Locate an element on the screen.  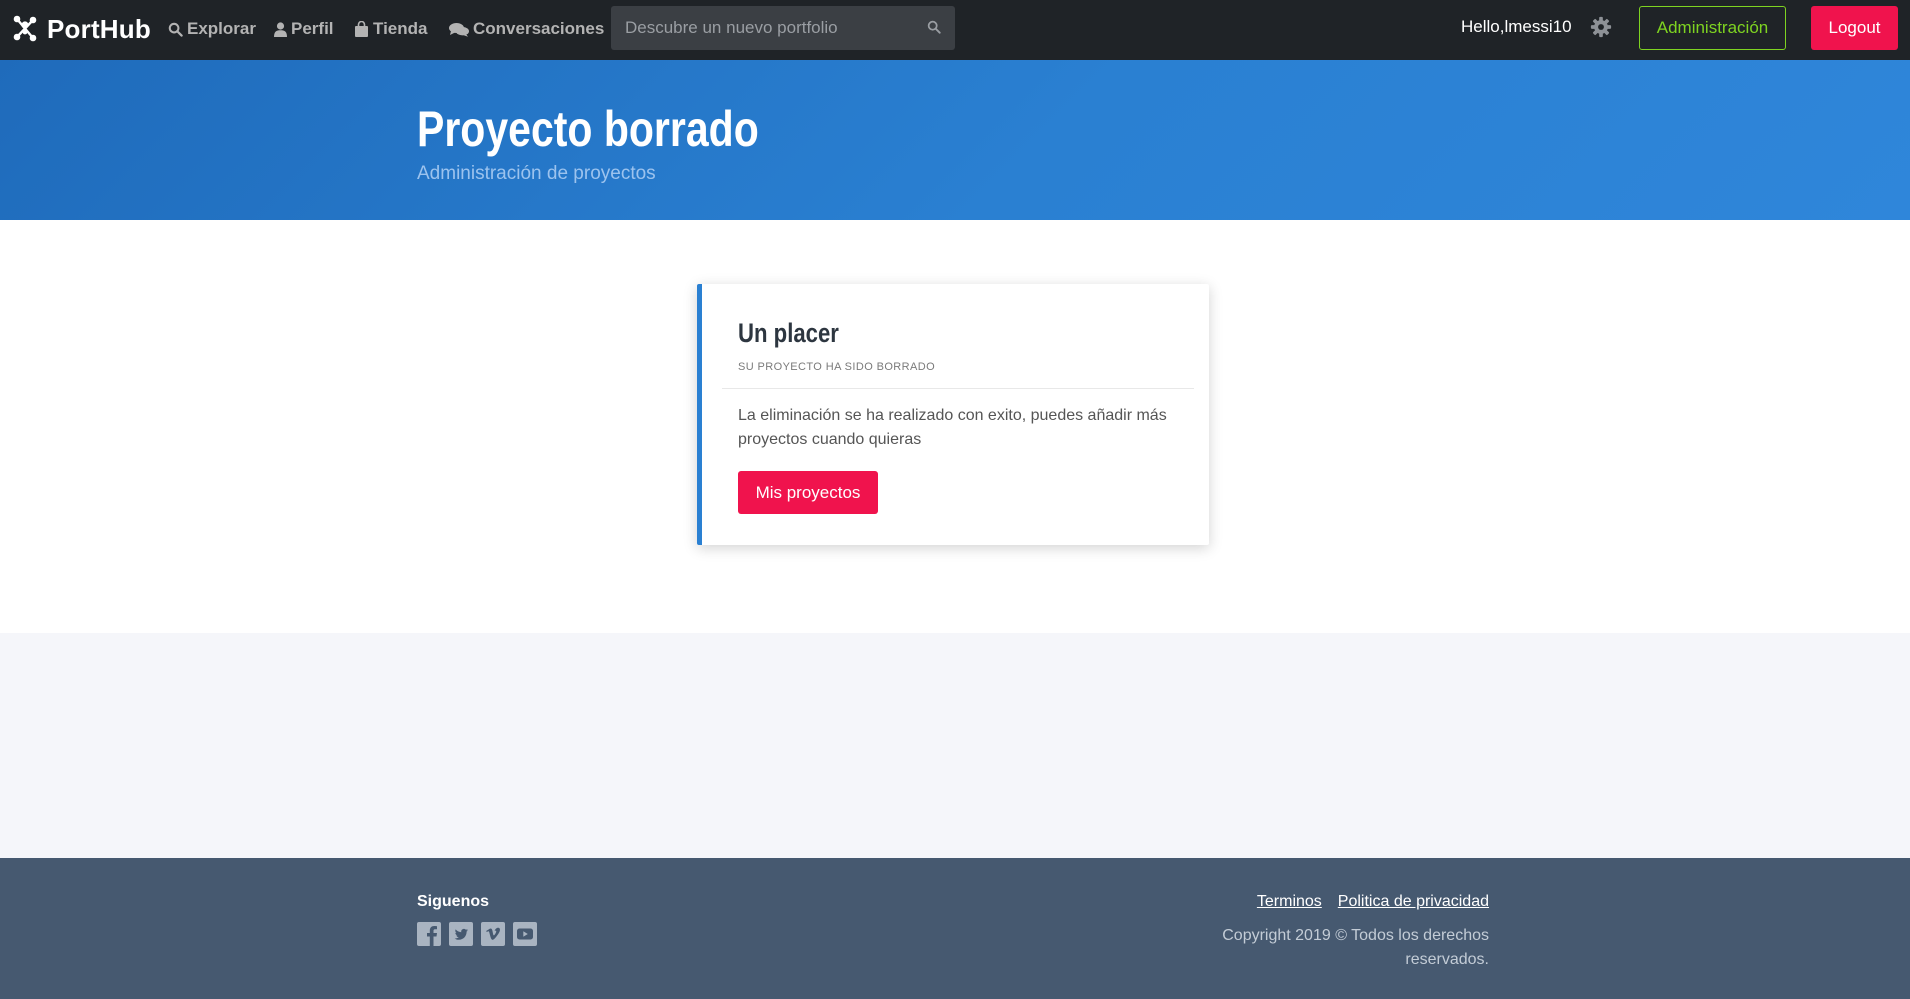
privacy-policy-link: Politica de privacidad is located at coordinates (1413, 902).